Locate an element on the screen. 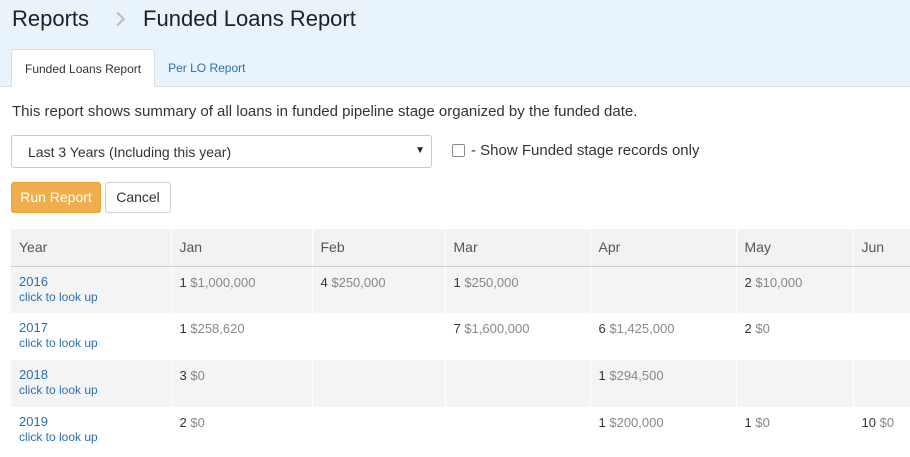  month-cell: 1 $294,500 is located at coordinates (663, 383).